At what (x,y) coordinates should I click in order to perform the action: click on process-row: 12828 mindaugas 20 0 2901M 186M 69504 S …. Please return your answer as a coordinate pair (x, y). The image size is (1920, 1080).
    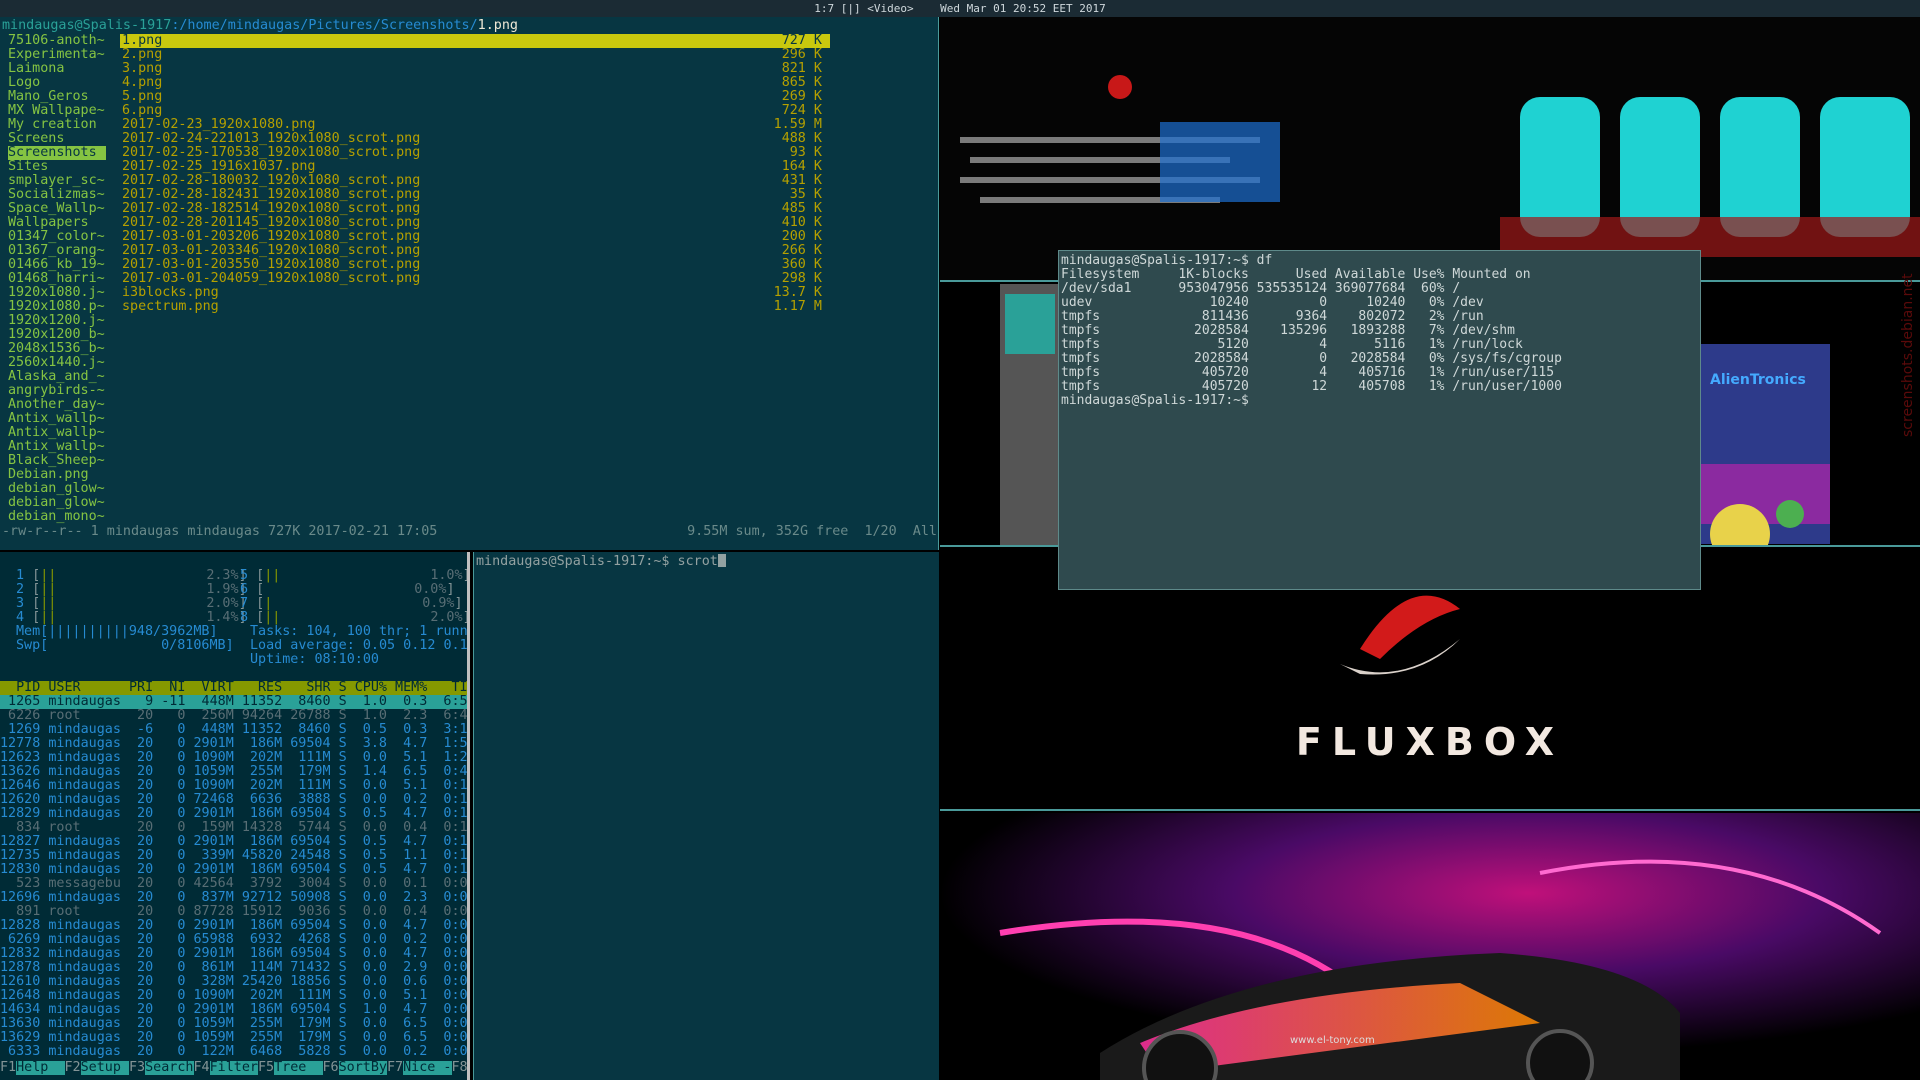
    Looking at the image, I should click on (233, 926).